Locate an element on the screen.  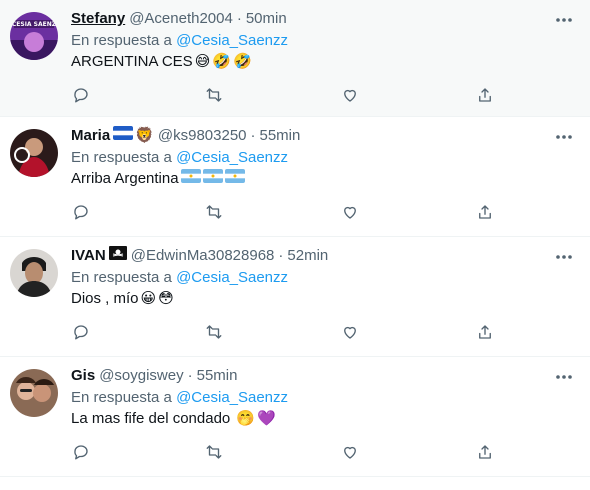
tweet-text-content: ARGENTINA CES is located at coordinates (132, 61).